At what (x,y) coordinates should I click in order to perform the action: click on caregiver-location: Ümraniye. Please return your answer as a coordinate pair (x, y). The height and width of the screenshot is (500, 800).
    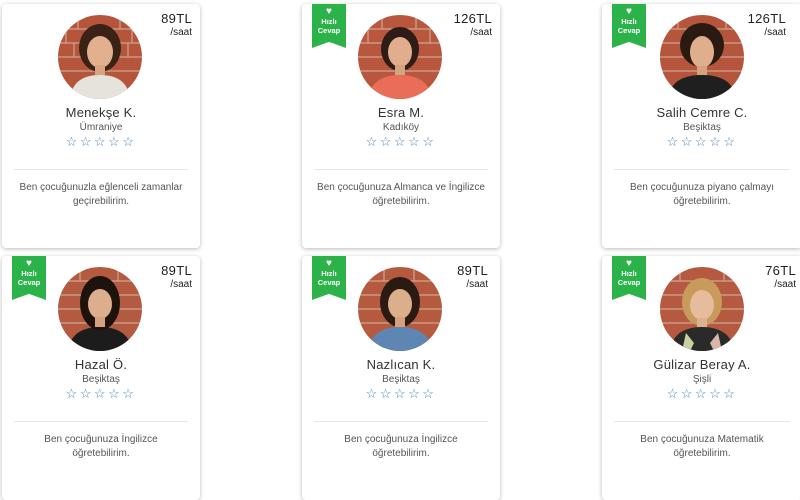
    Looking at the image, I should click on (101, 127).